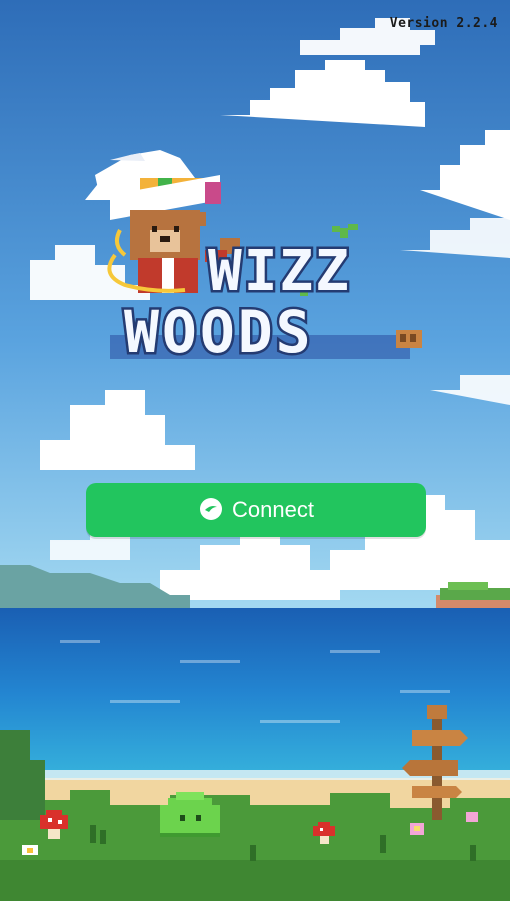  Describe the element at coordinates (443, 23) in the screenshot. I see `version-label: Version 2.2.4` at that location.